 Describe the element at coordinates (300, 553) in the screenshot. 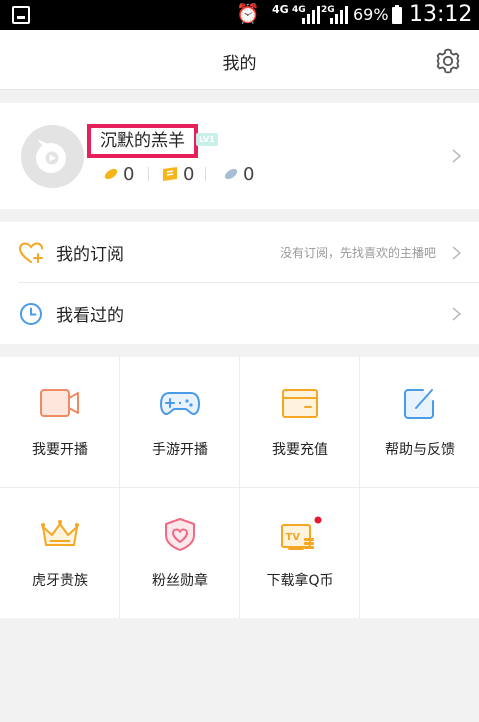

I see `download-qcoin-button: TV 下载拿Q币` at that location.